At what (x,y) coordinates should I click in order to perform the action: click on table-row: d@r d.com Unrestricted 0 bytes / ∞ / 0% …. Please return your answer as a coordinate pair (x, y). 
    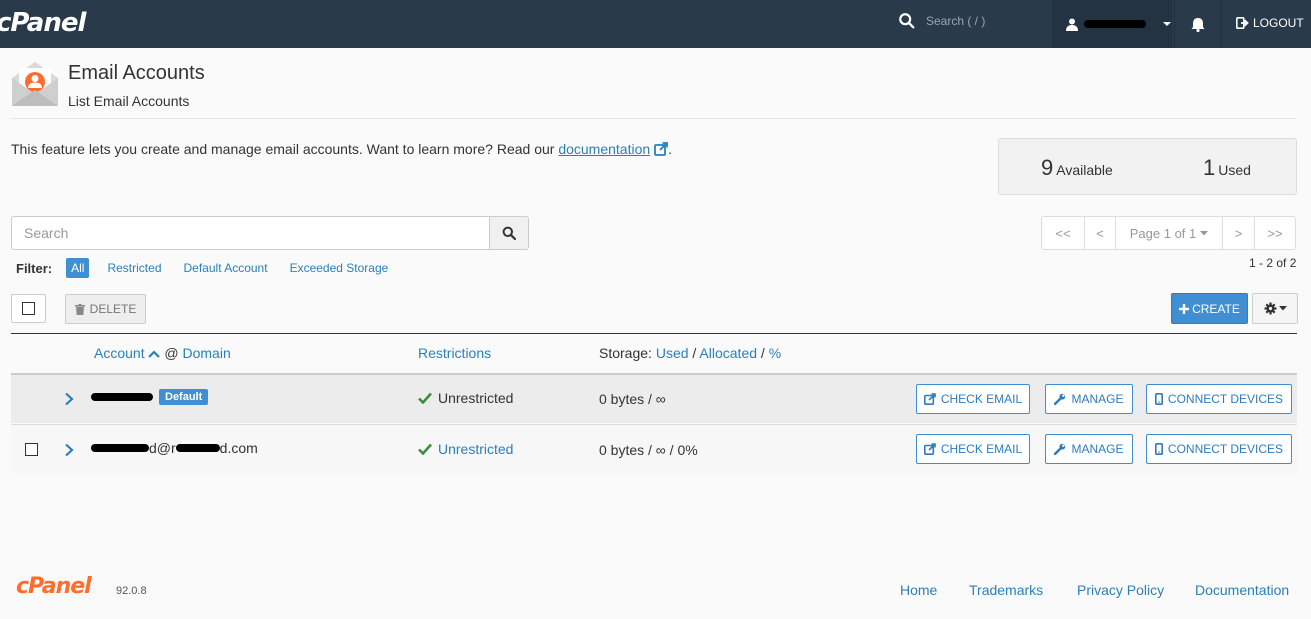
    Looking at the image, I should click on (654, 449).